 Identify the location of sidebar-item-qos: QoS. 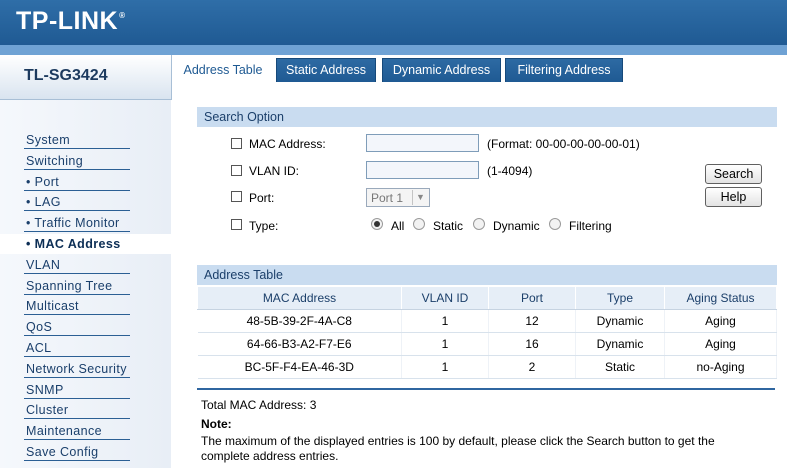
(85, 327).